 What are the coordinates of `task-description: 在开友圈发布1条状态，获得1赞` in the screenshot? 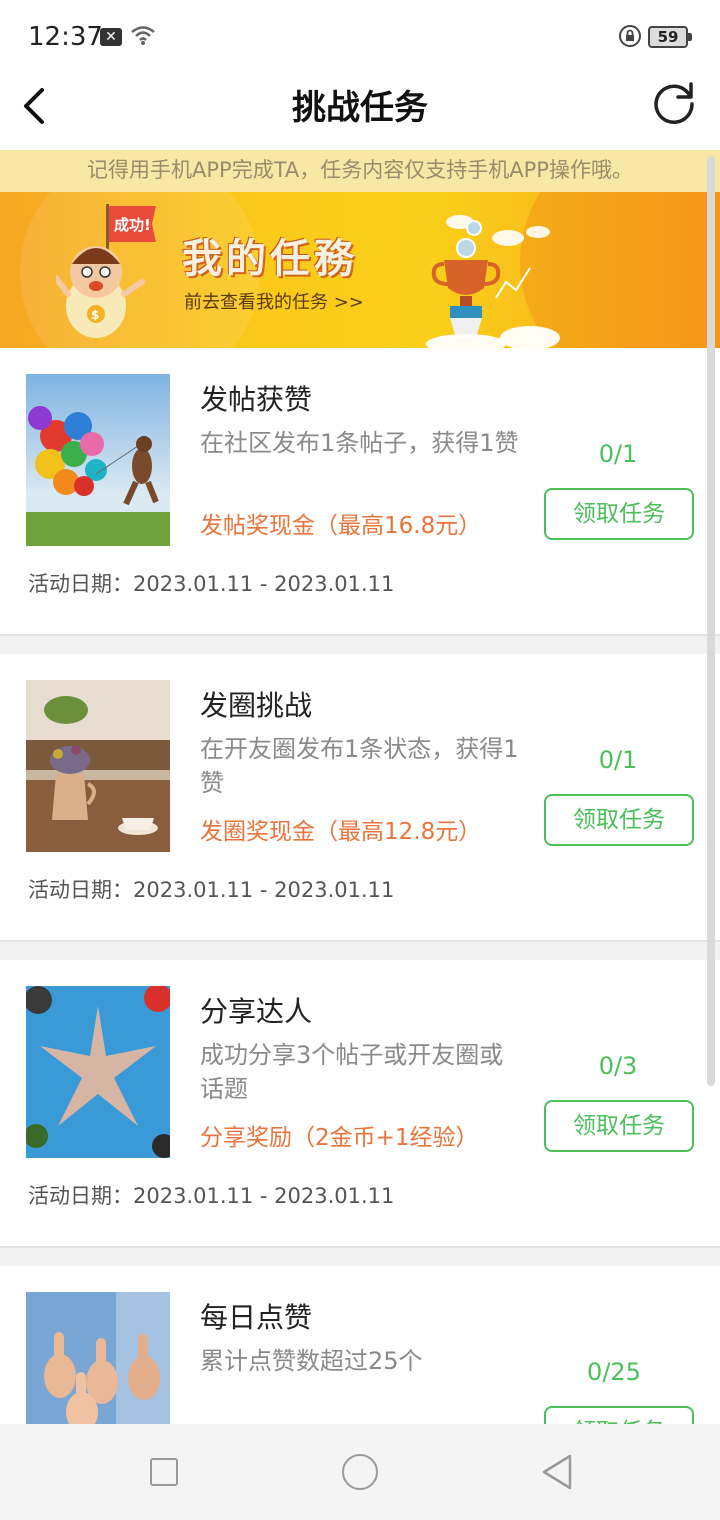 It's located at (359, 766).